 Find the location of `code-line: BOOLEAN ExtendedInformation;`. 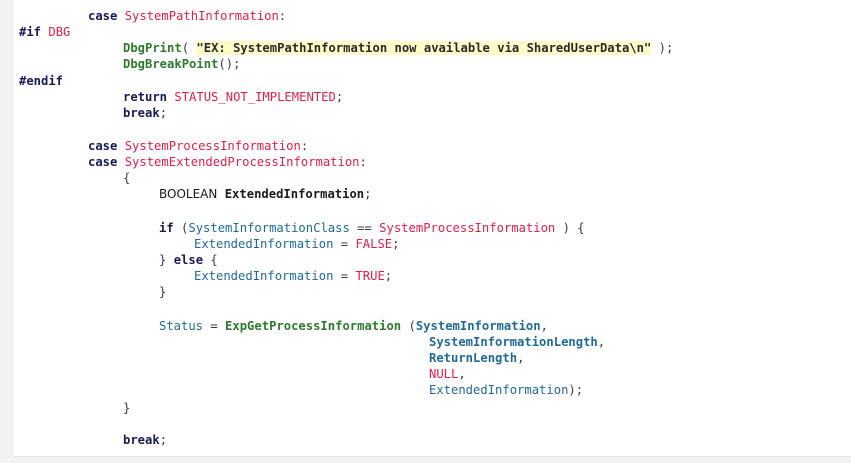

code-line: BOOLEAN ExtendedInformation; is located at coordinates (265, 194).